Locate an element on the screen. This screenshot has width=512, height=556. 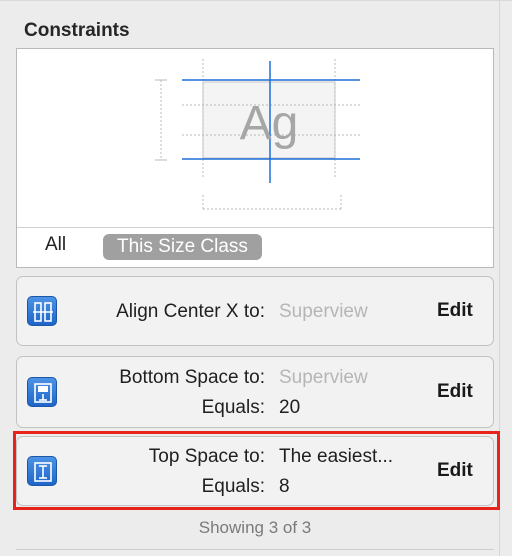
tab-all: All is located at coordinates (55, 245).